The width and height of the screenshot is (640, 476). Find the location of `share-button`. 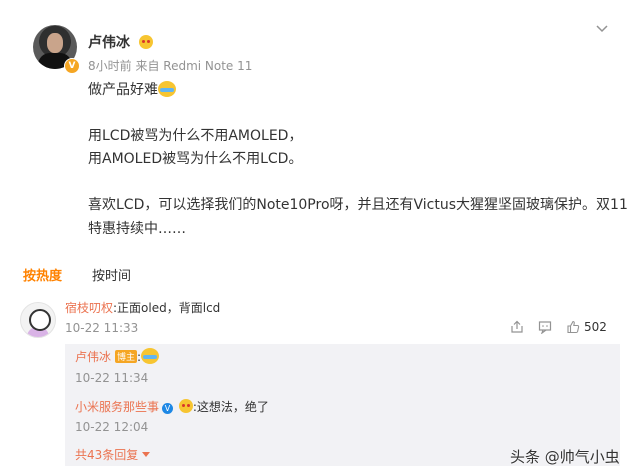

share-button is located at coordinates (517, 327).